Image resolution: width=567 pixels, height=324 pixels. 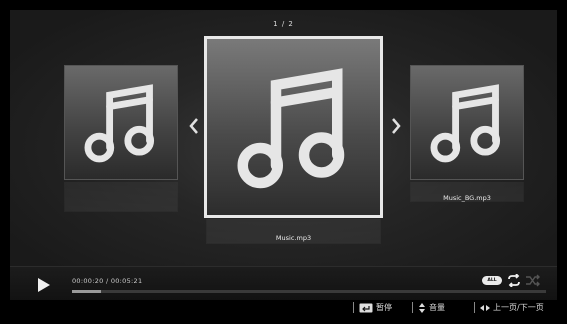 I want to click on page-indicator: 1 / 2, so click(x=283, y=24).